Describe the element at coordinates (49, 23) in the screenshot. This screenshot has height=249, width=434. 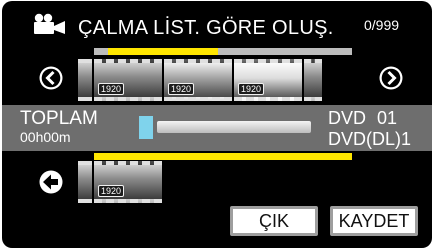
I see `movie-camera-icon` at that location.